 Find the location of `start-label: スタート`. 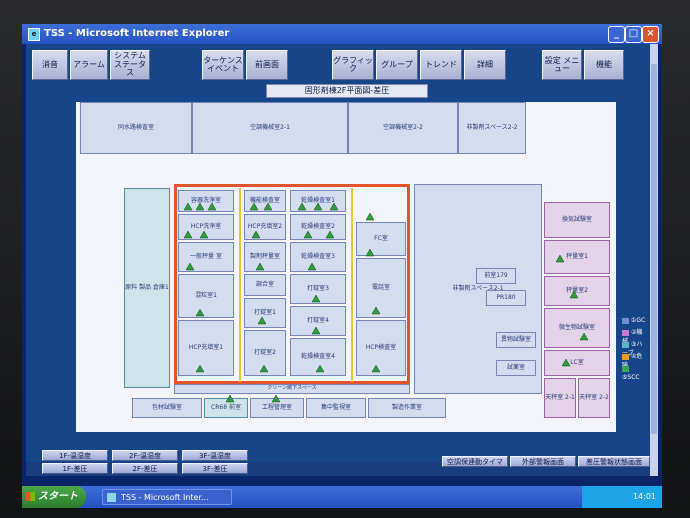

start-label: スタート is located at coordinates (58, 496).